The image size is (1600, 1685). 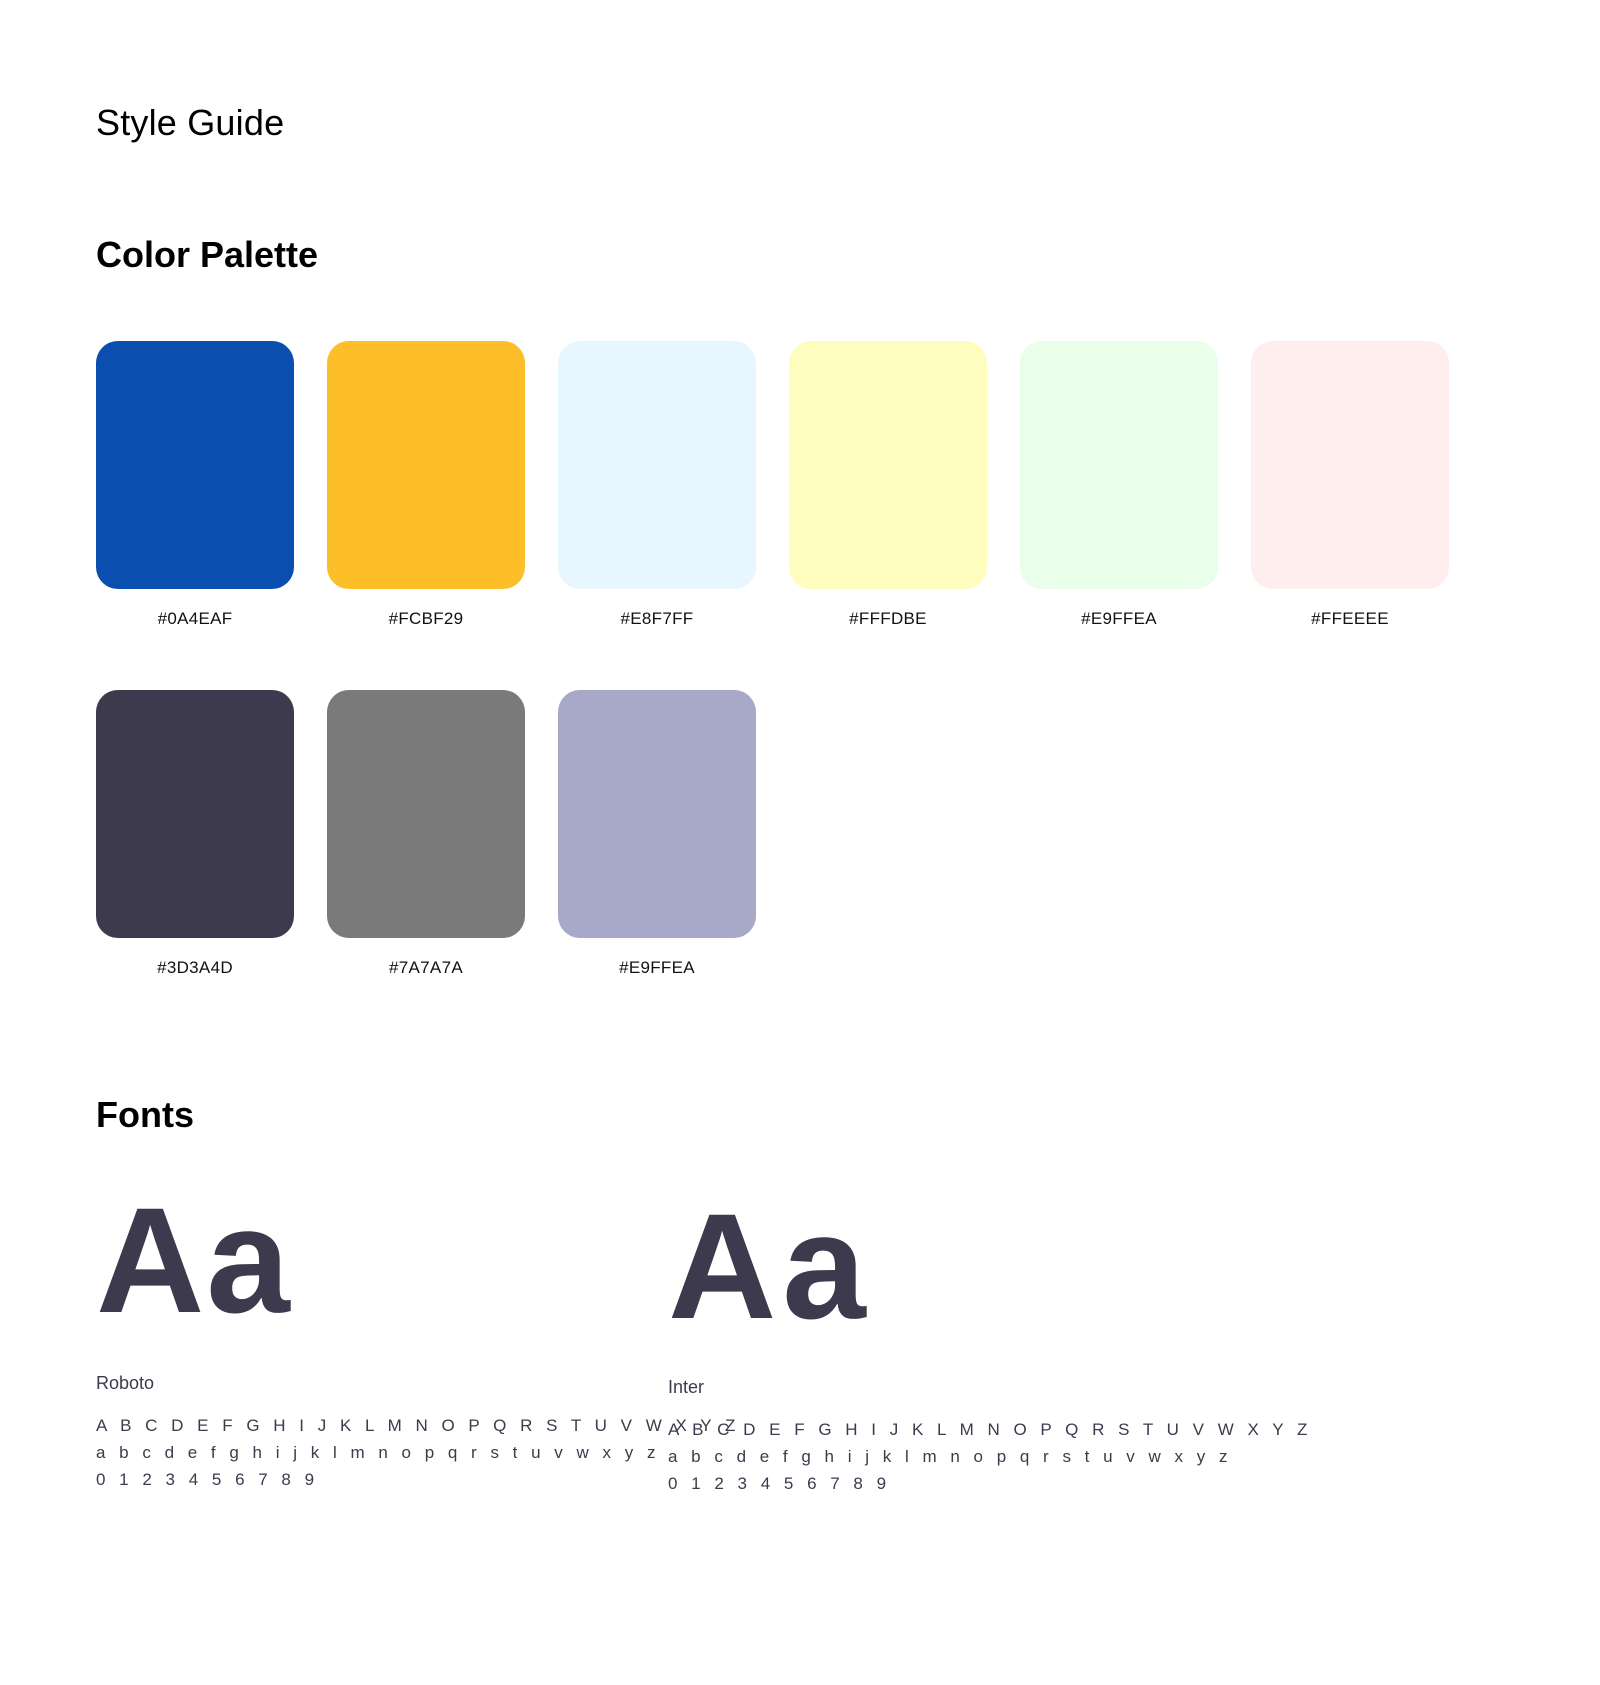 What do you see at coordinates (195, 618) in the screenshot?
I see `color-hex-label: #0A4EAF` at bounding box center [195, 618].